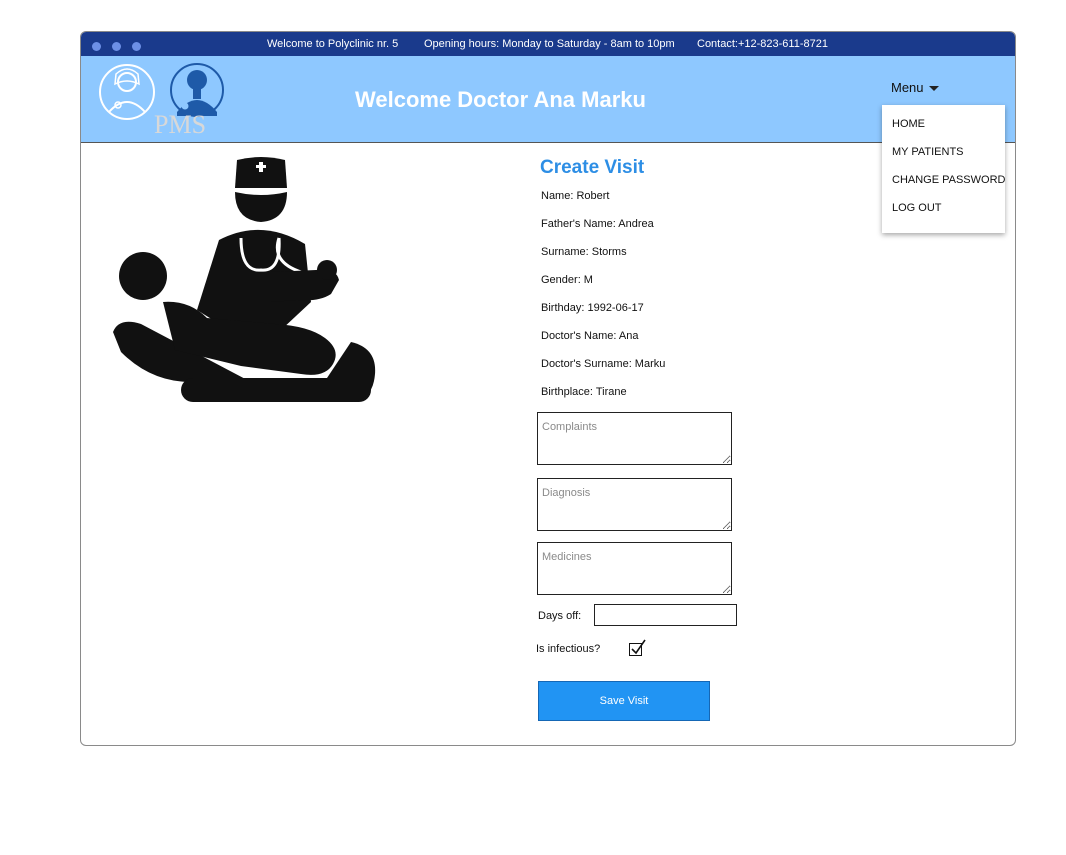 The image size is (1066, 855). Describe the element at coordinates (592, 167) in the screenshot. I see `form-title: Create Visit` at that location.